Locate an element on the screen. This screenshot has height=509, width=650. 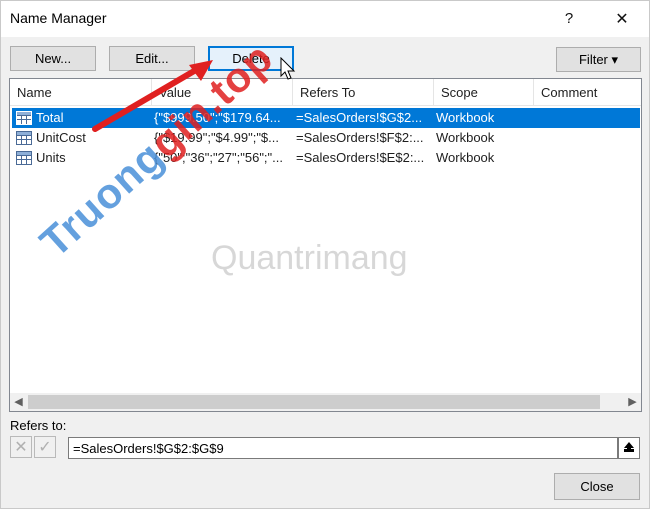
close-icon: ✕ is located at coordinates (622, 19).